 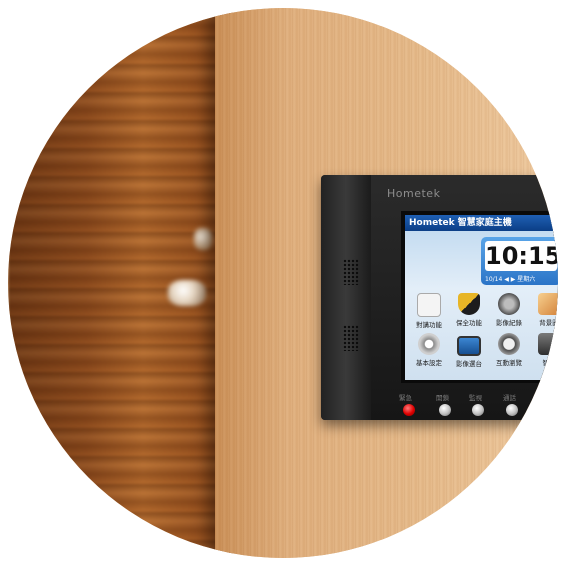 I want to click on app-settings: 基本設定, so click(x=429, y=350).